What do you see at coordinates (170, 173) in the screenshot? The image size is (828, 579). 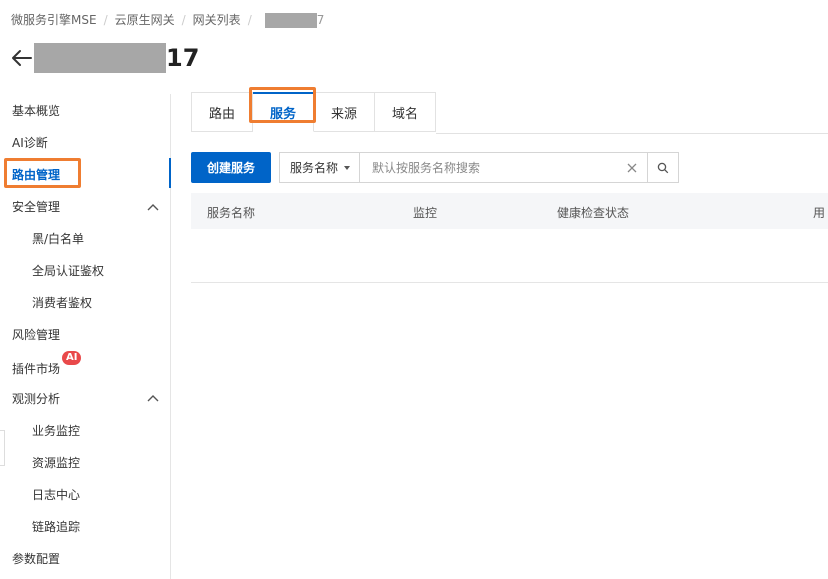 I see `sidebar-active-indicator` at bounding box center [170, 173].